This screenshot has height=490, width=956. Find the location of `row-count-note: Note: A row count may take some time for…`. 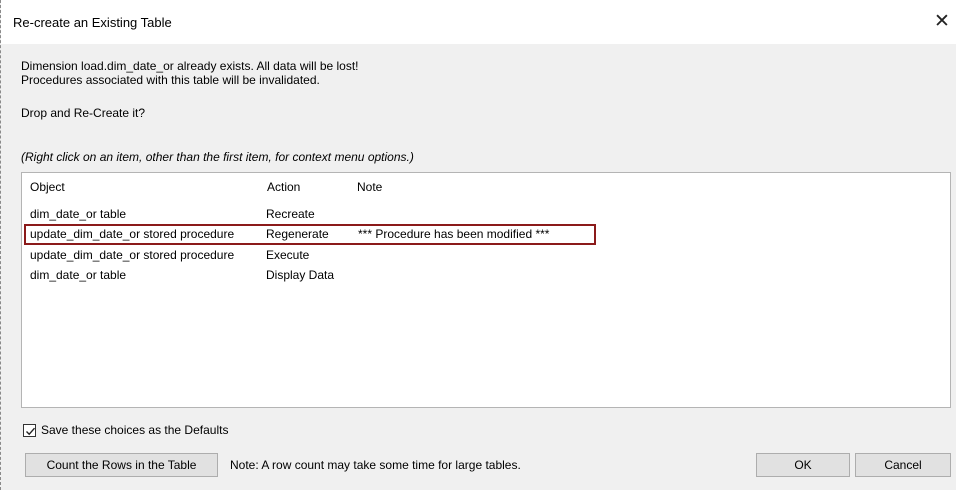

row-count-note: Note: A row count may take some time for… is located at coordinates (375, 465).